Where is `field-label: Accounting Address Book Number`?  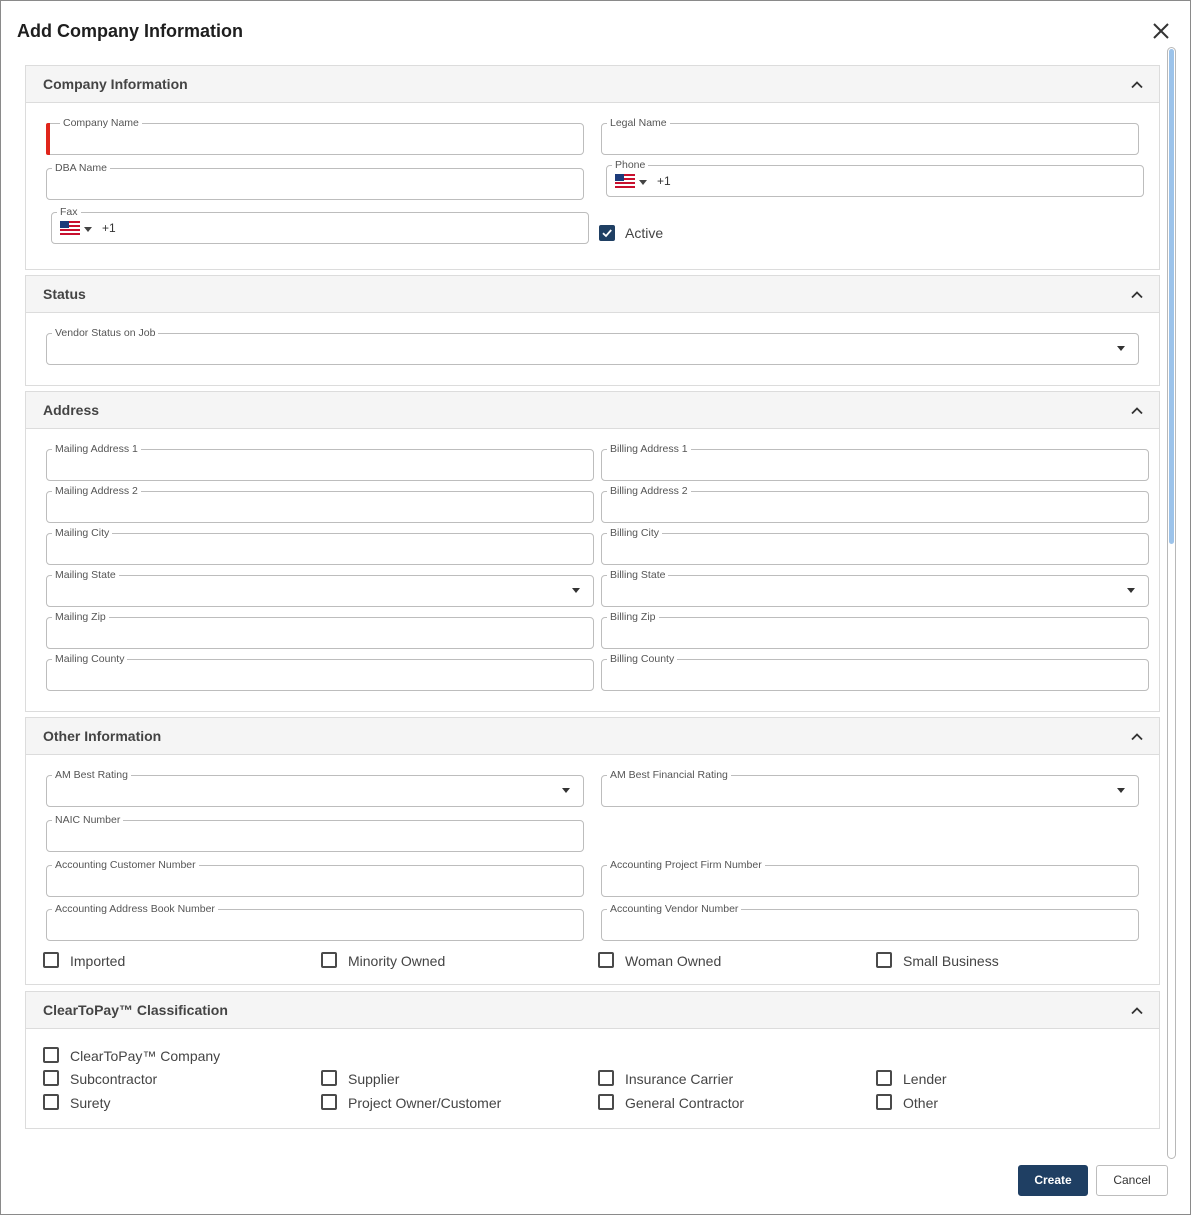
field-label: Accounting Address Book Number is located at coordinates (135, 909).